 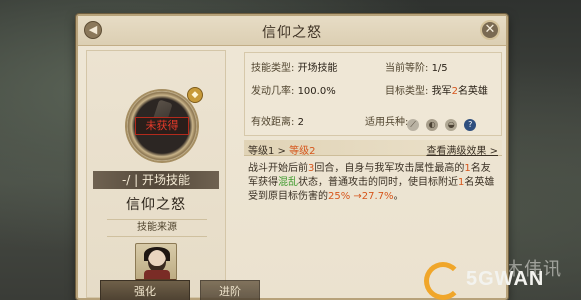 I want to click on skill-name: 信仰之怒, so click(x=156, y=205).